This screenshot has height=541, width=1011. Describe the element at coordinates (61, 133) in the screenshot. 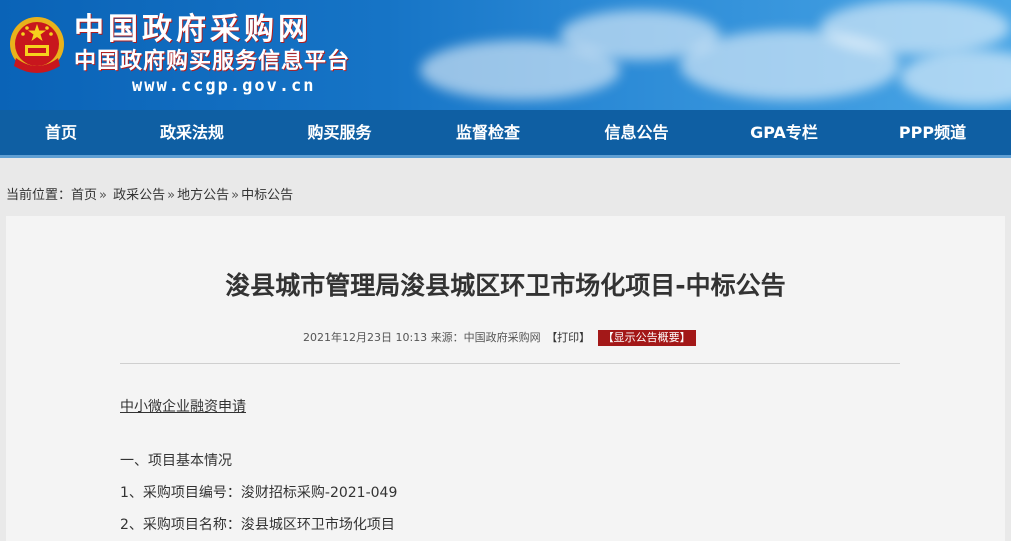

I see `nav-item-home: 首页` at that location.